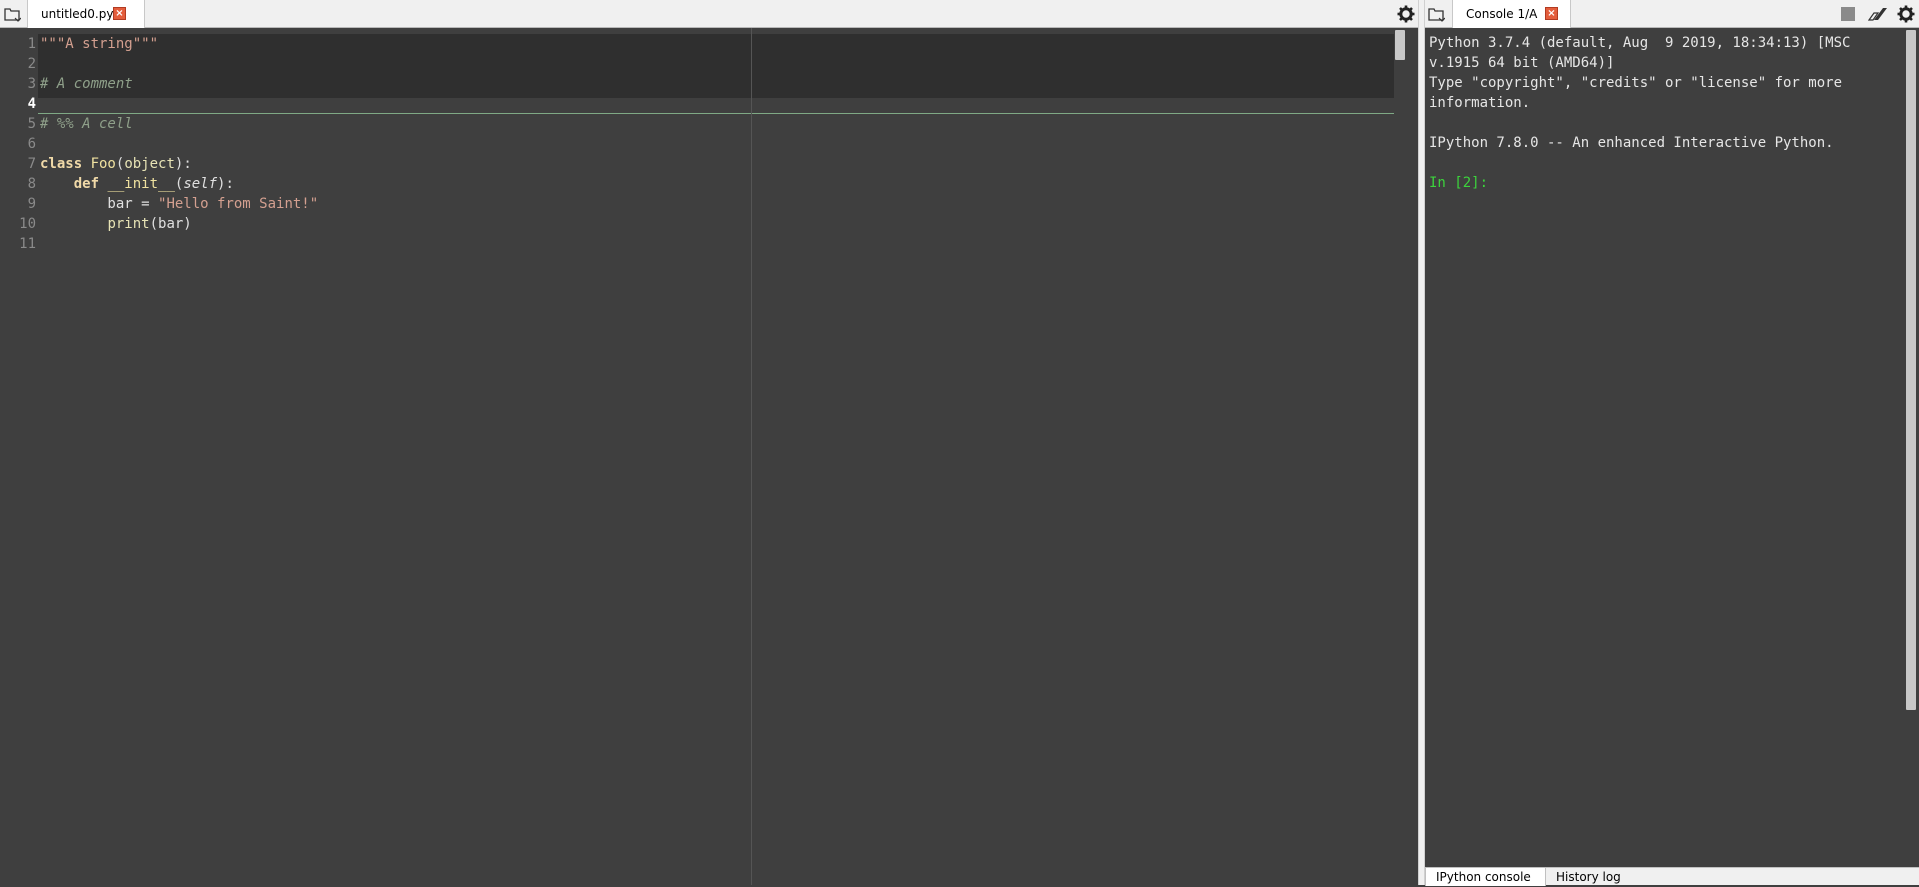 This screenshot has width=1919, height=887. What do you see at coordinates (31, 84) in the screenshot?
I see `line-number: 3` at bounding box center [31, 84].